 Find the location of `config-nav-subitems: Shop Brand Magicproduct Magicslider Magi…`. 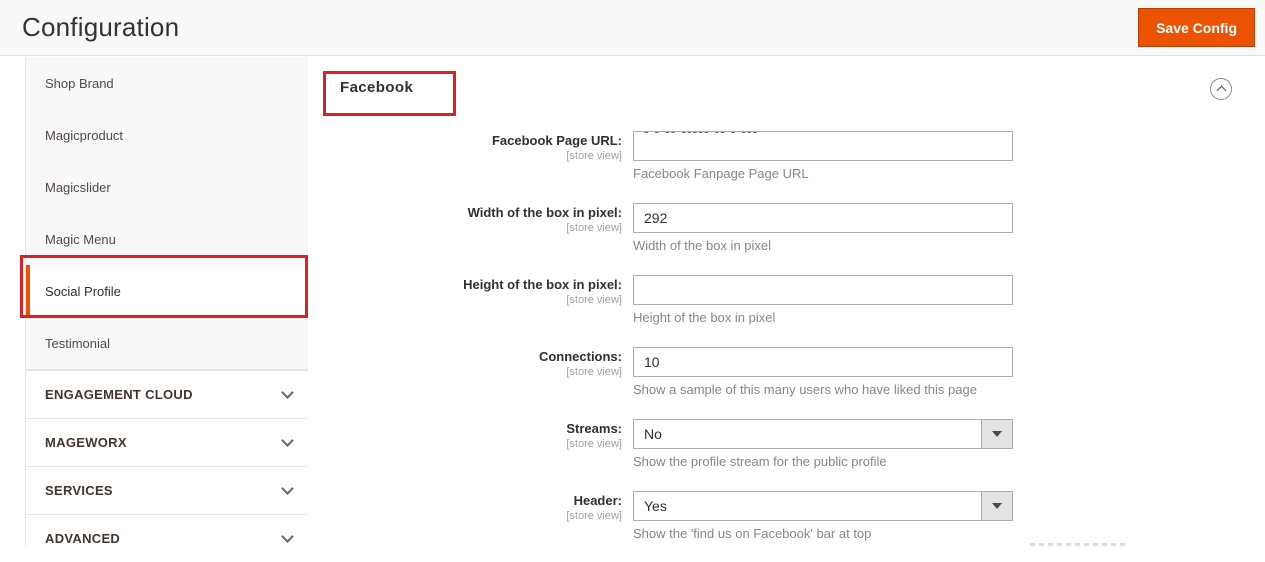

config-nav-subitems: Shop Brand Magicproduct Magicslider Magi… is located at coordinates (167, 213).